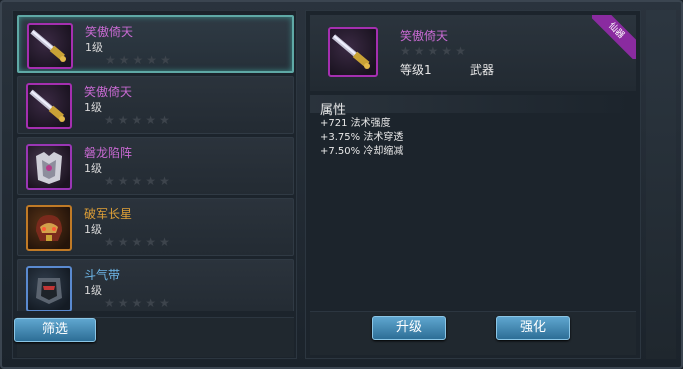 This screenshot has height=369, width=683. What do you see at coordinates (473, 53) in the screenshot?
I see `detail-header: 笑傲倚天 ★ ★ ★ ★ ★ 等级1 武器 仙器` at bounding box center [473, 53].